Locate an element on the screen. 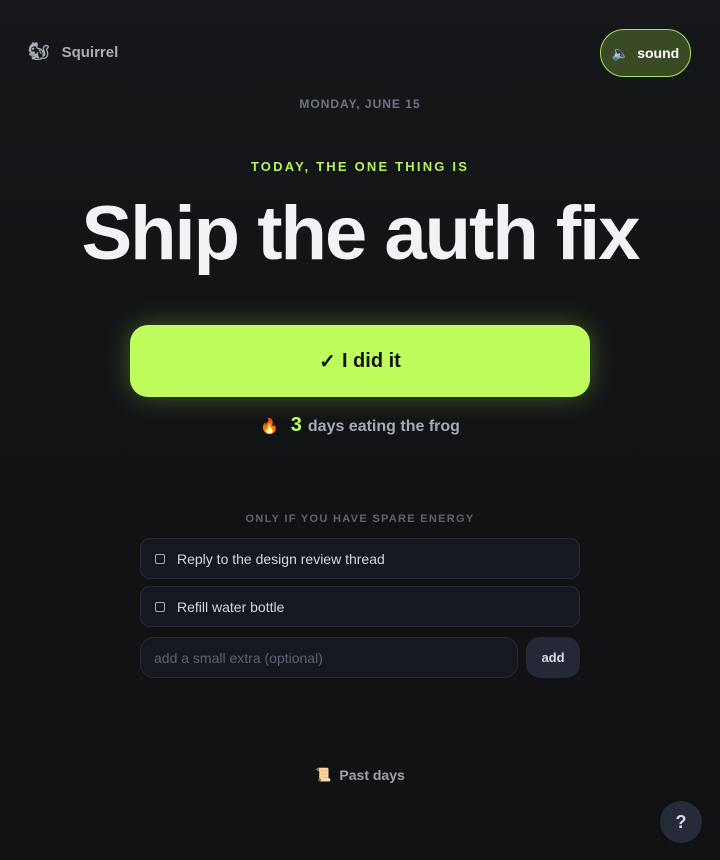 The height and width of the screenshot is (860, 720). streak-counter: 🔥 3 days eating the frog is located at coordinates (360, 425).